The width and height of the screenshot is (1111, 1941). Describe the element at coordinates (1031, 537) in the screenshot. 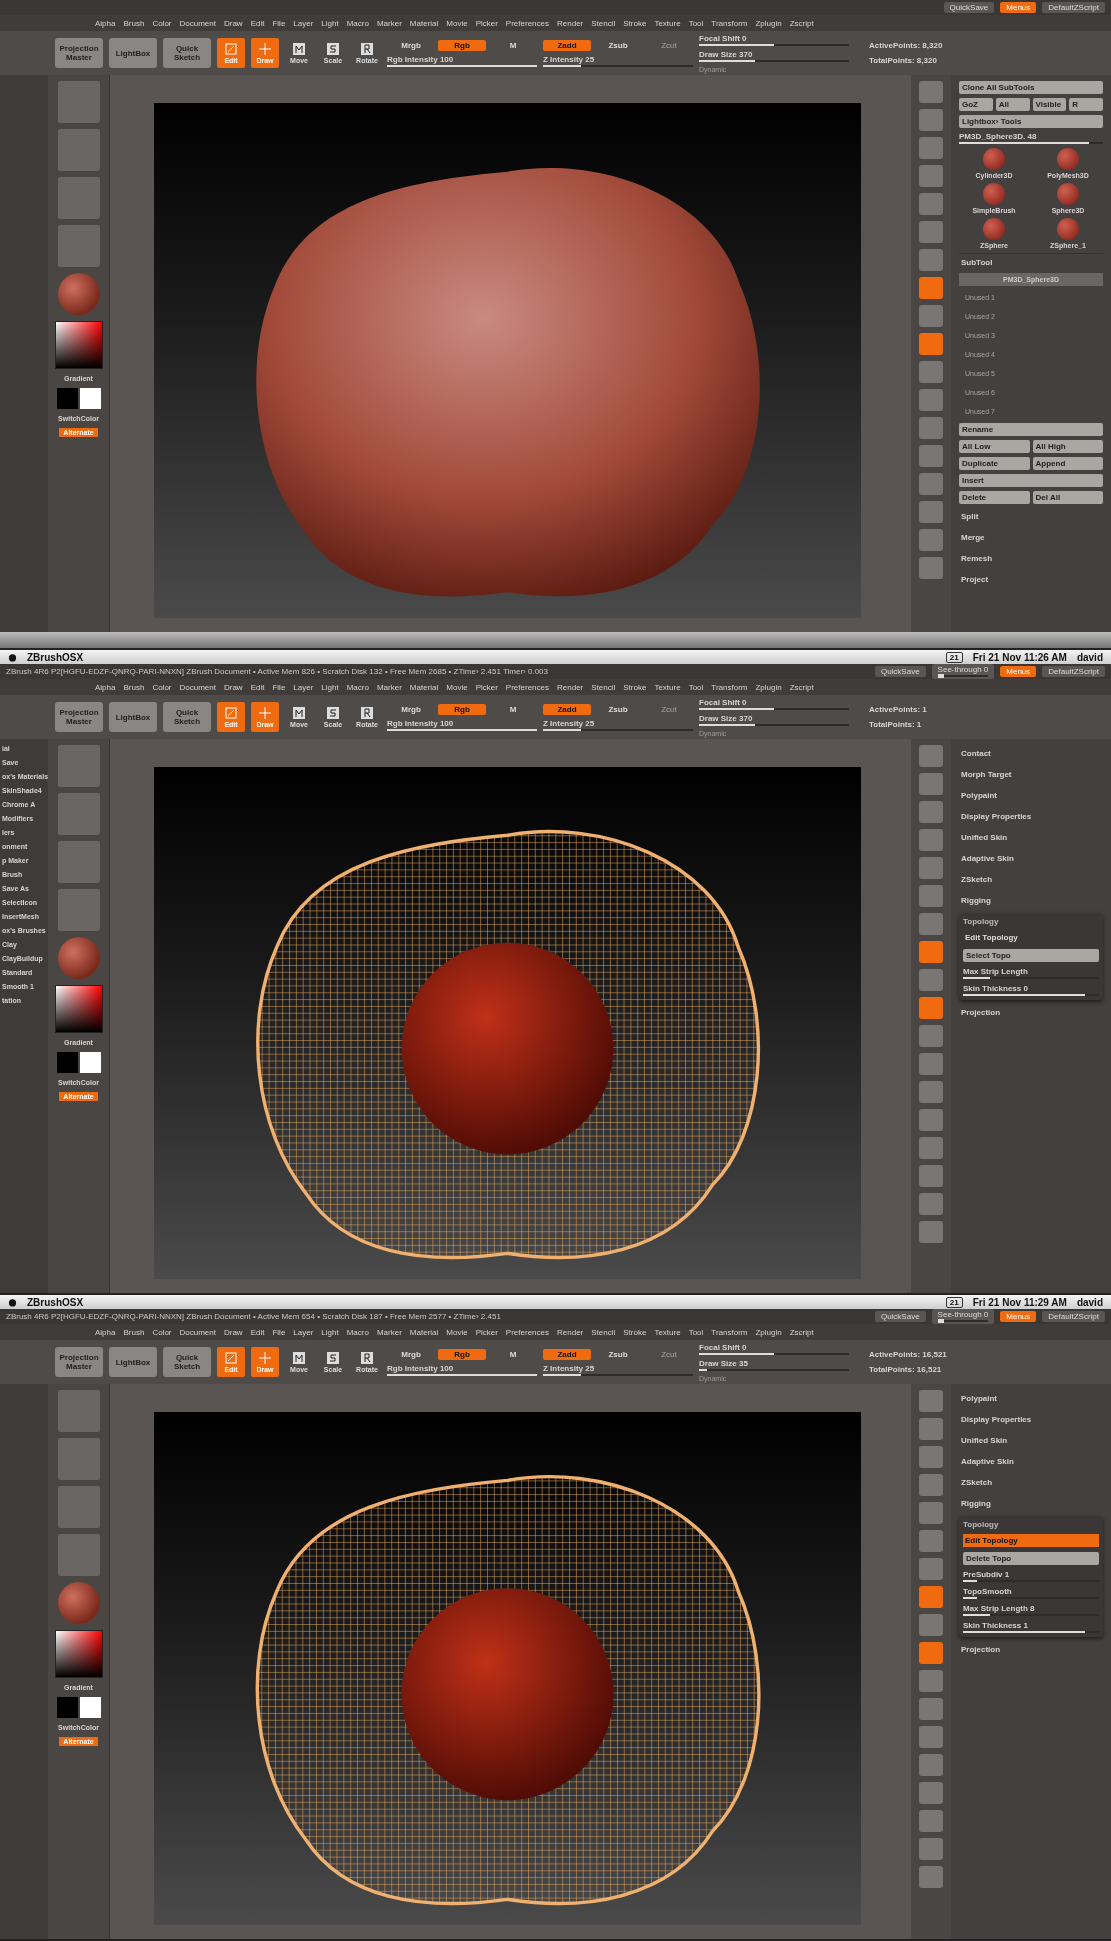

I see `menu-item: Merge` at that location.